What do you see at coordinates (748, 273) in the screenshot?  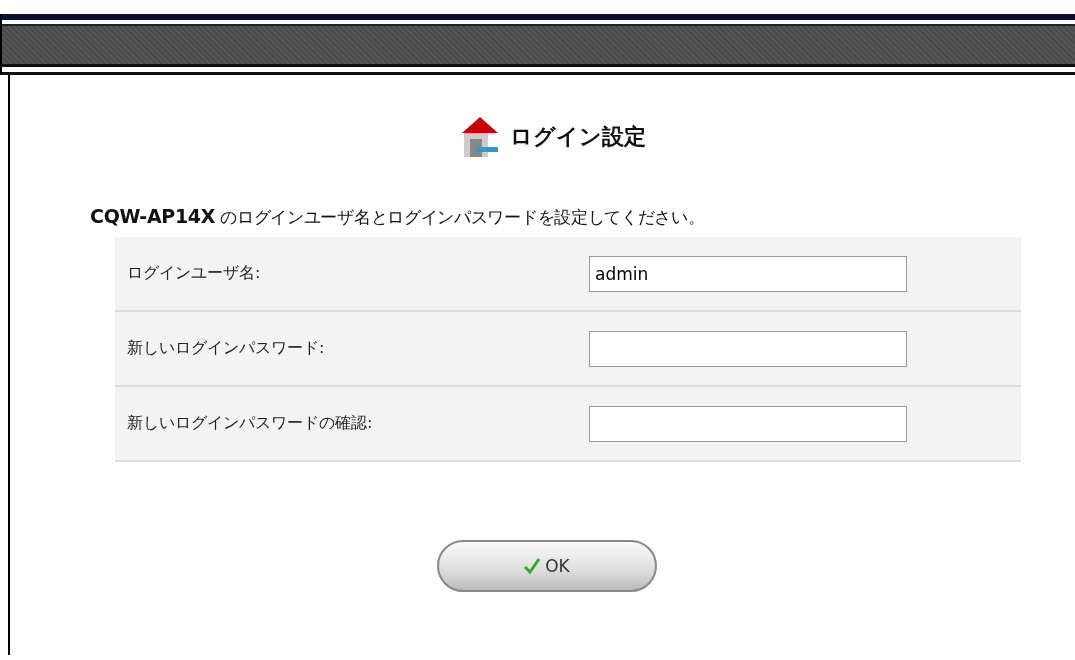 I see `input-field: admin` at bounding box center [748, 273].